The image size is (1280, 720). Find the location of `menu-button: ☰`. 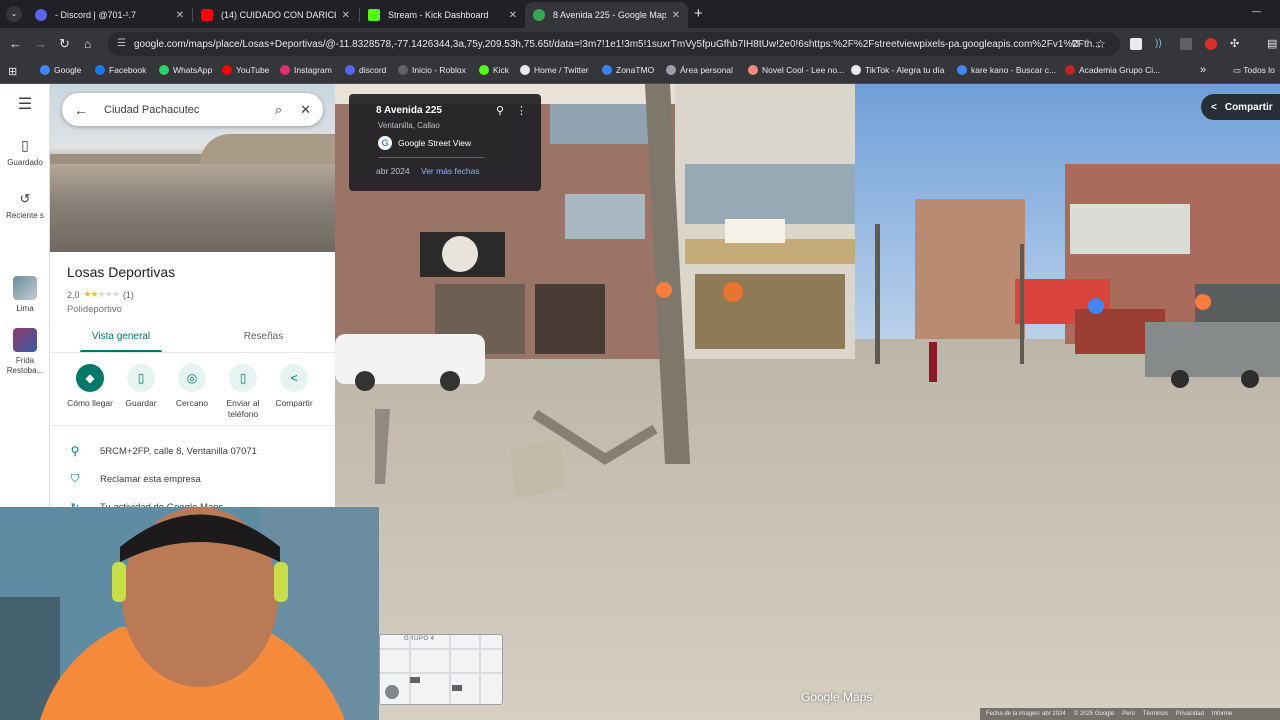

menu-button: ☰ is located at coordinates (25, 105).